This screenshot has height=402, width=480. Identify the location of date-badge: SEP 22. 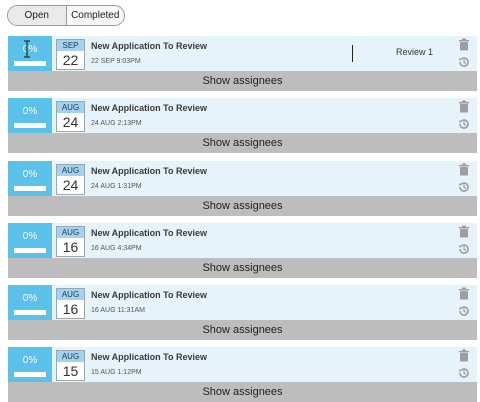
(70, 54).